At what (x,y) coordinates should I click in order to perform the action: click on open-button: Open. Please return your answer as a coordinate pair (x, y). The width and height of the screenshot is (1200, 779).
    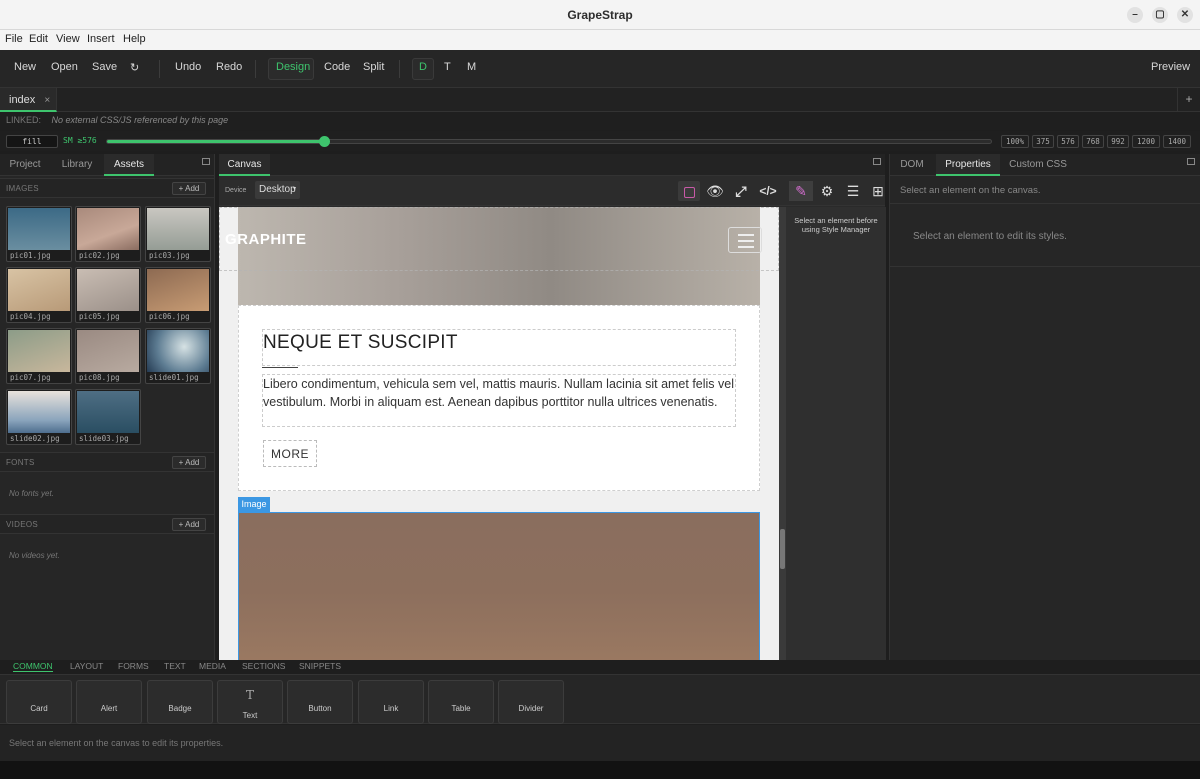
    Looking at the image, I should click on (64, 67).